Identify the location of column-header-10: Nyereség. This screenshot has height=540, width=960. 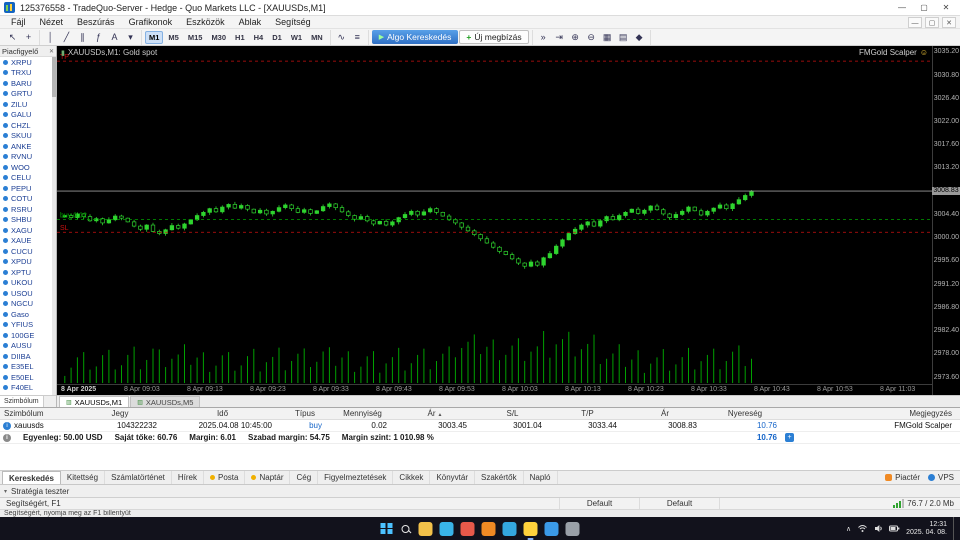
(745, 413).